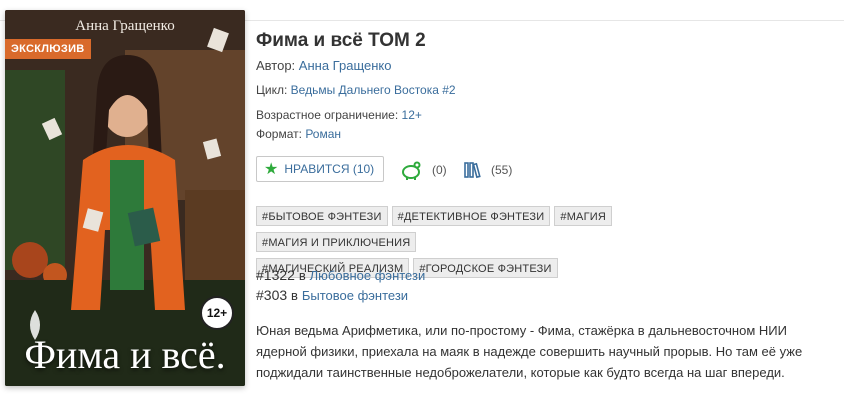 This screenshot has height=412, width=844. What do you see at coordinates (487, 170) in the screenshot?
I see `library-stat: (55)` at bounding box center [487, 170].